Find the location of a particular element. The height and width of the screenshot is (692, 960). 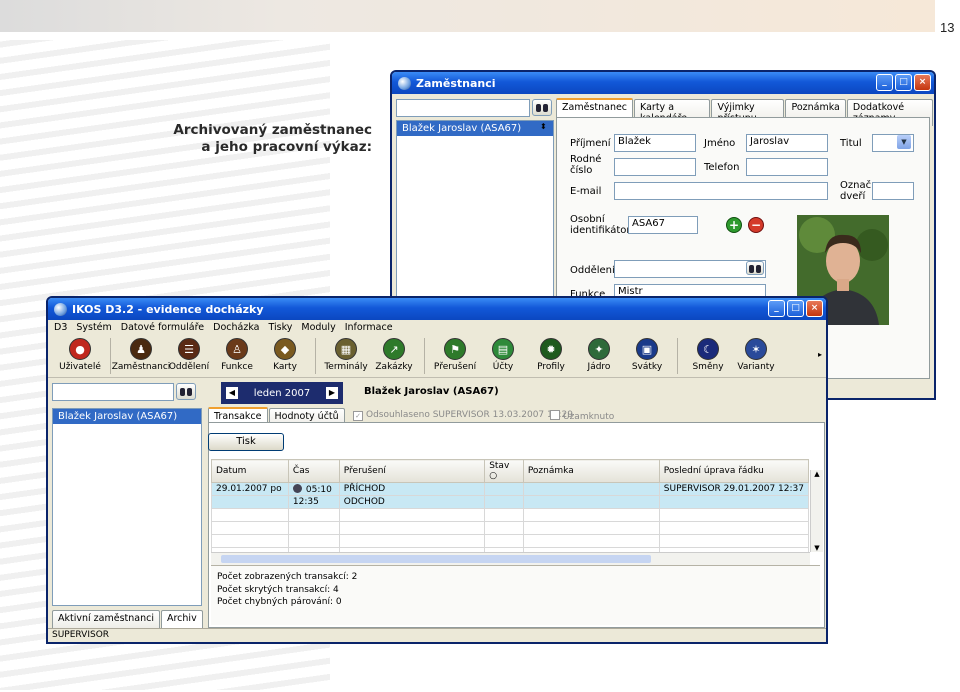

toolbar-label: Oddělení is located at coordinates (189, 367).